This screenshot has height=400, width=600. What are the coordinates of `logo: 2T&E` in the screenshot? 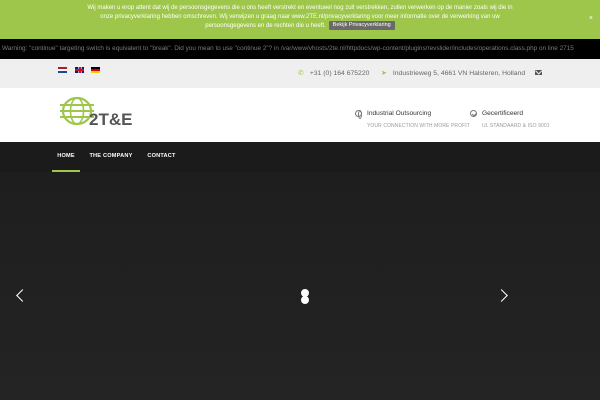 It's located at (107, 113).